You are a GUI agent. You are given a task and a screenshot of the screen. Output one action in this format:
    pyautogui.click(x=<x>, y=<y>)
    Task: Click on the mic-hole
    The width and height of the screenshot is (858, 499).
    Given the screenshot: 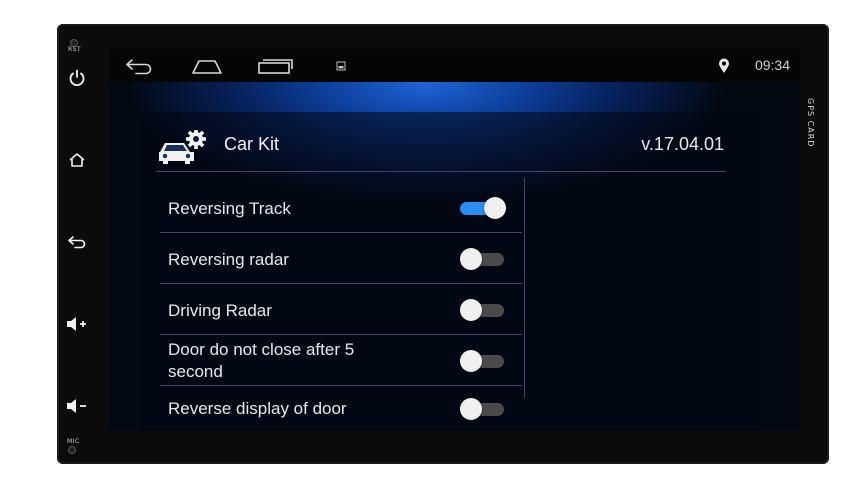 What is the action you would take?
    pyautogui.click(x=72, y=450)
    